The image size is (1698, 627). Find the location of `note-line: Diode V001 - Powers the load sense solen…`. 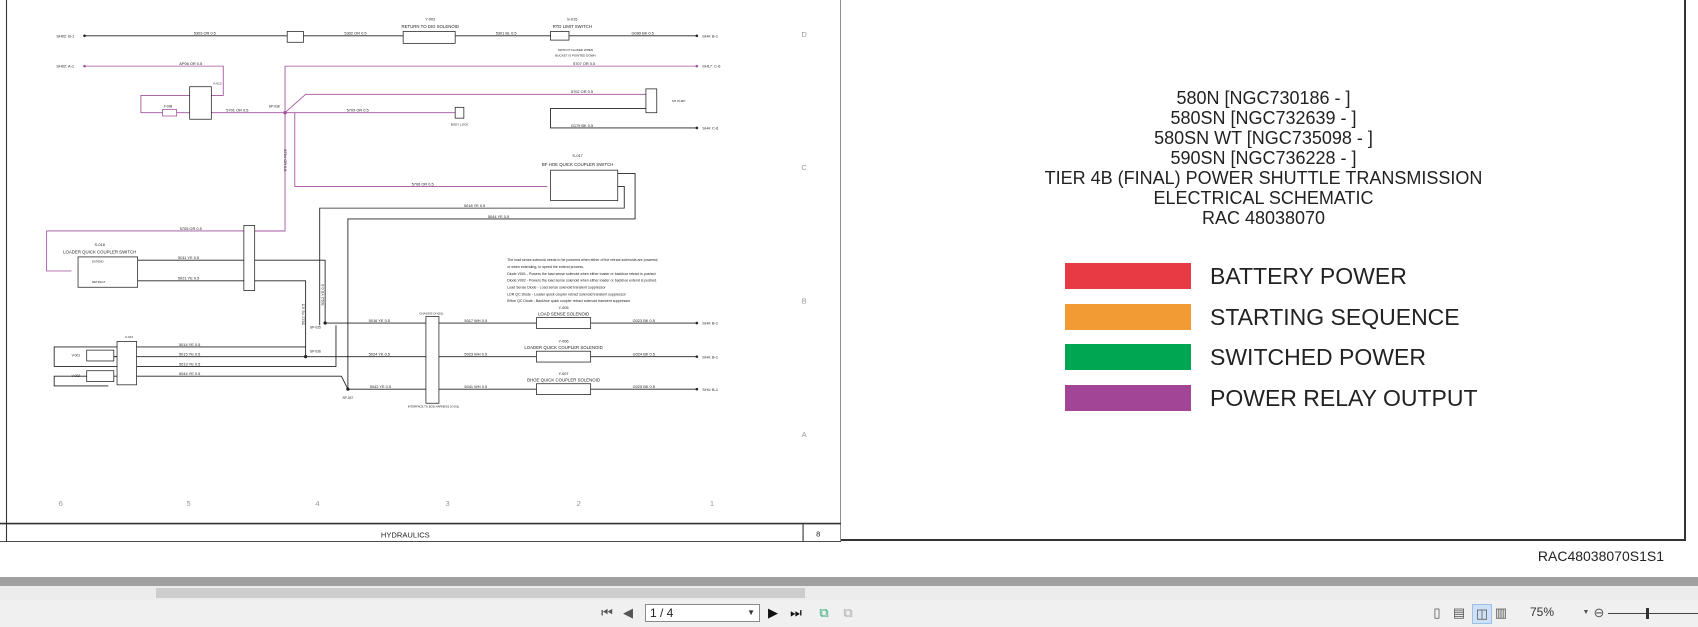

note-line: Diode V001 - Powers the load sense solen… is located at coordinates (581, 274).